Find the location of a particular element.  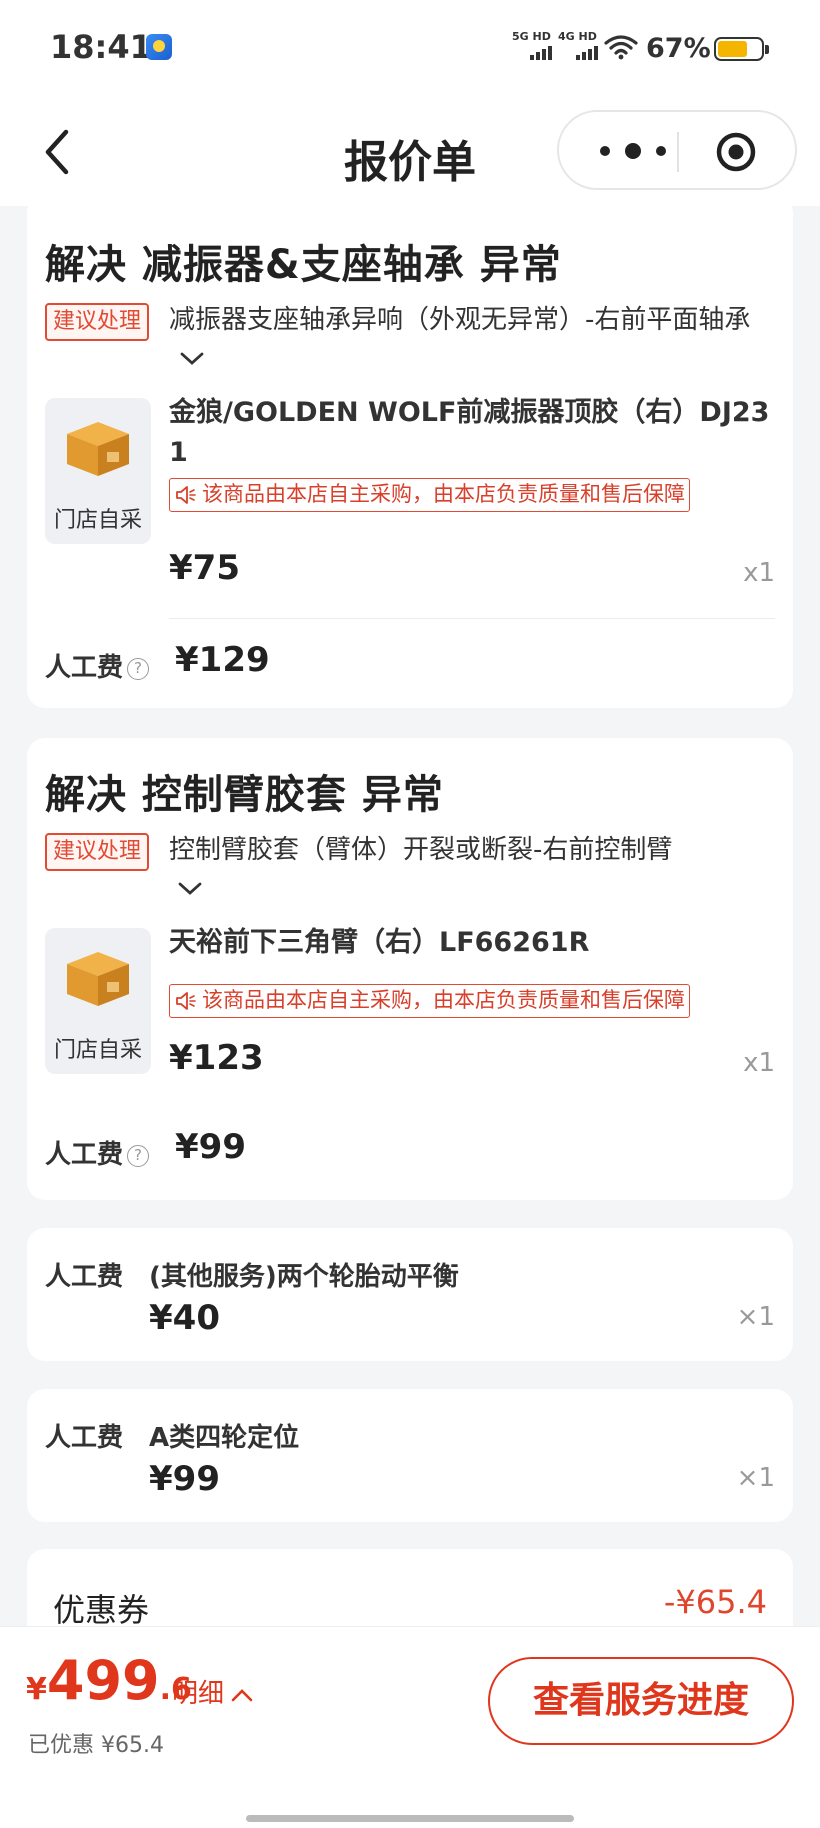

total-integer: 499 is located at coordinates (103, 1680).